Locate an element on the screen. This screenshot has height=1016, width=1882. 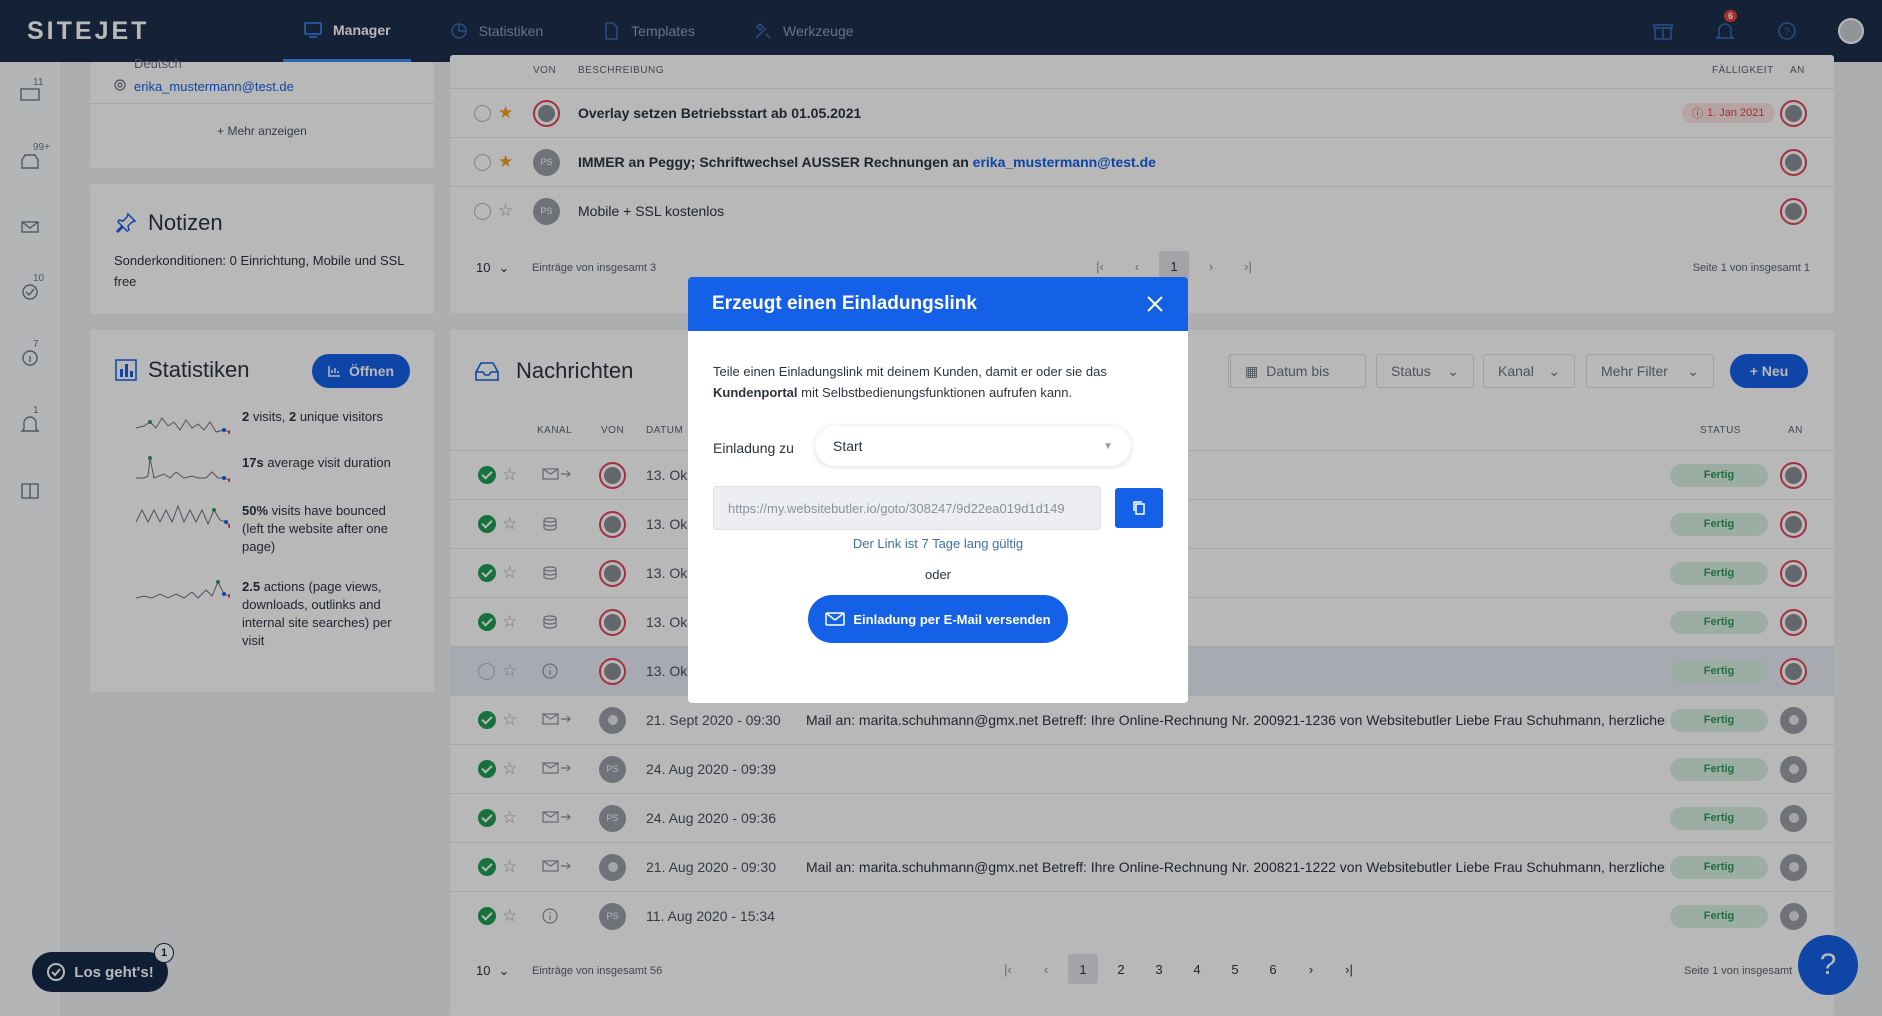
modal-desc-bold: Kundenportal is located at coordinates (755, 392).